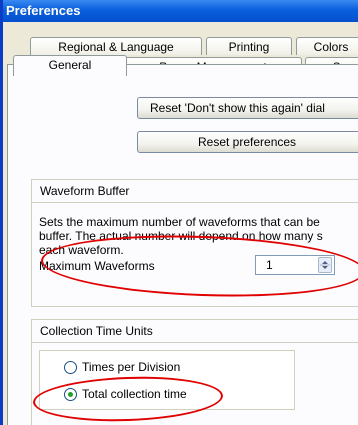  I want to click on total-collection-time-radio, so click(70, 394).